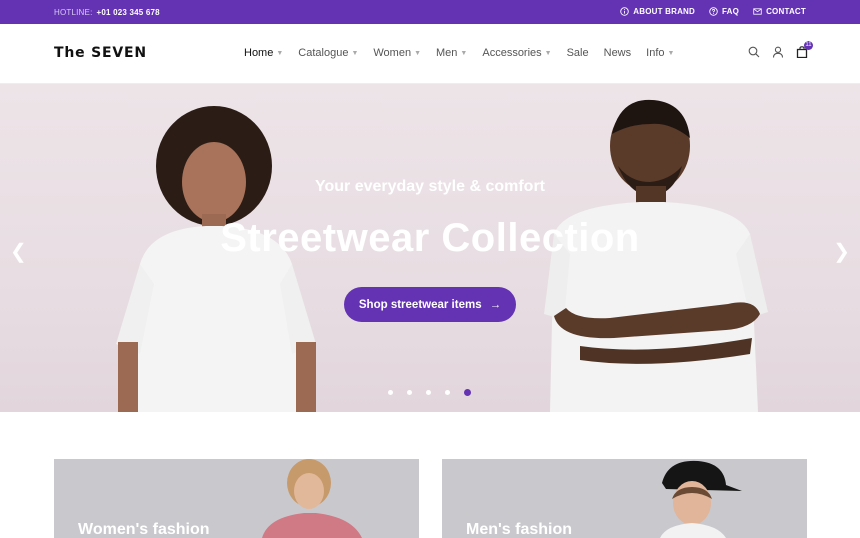 This screenshot has width=860, height=538. What do you see at coordinates (624, 11) in the screenshot?
I see `info-icon` at bounding box center [624, 11].